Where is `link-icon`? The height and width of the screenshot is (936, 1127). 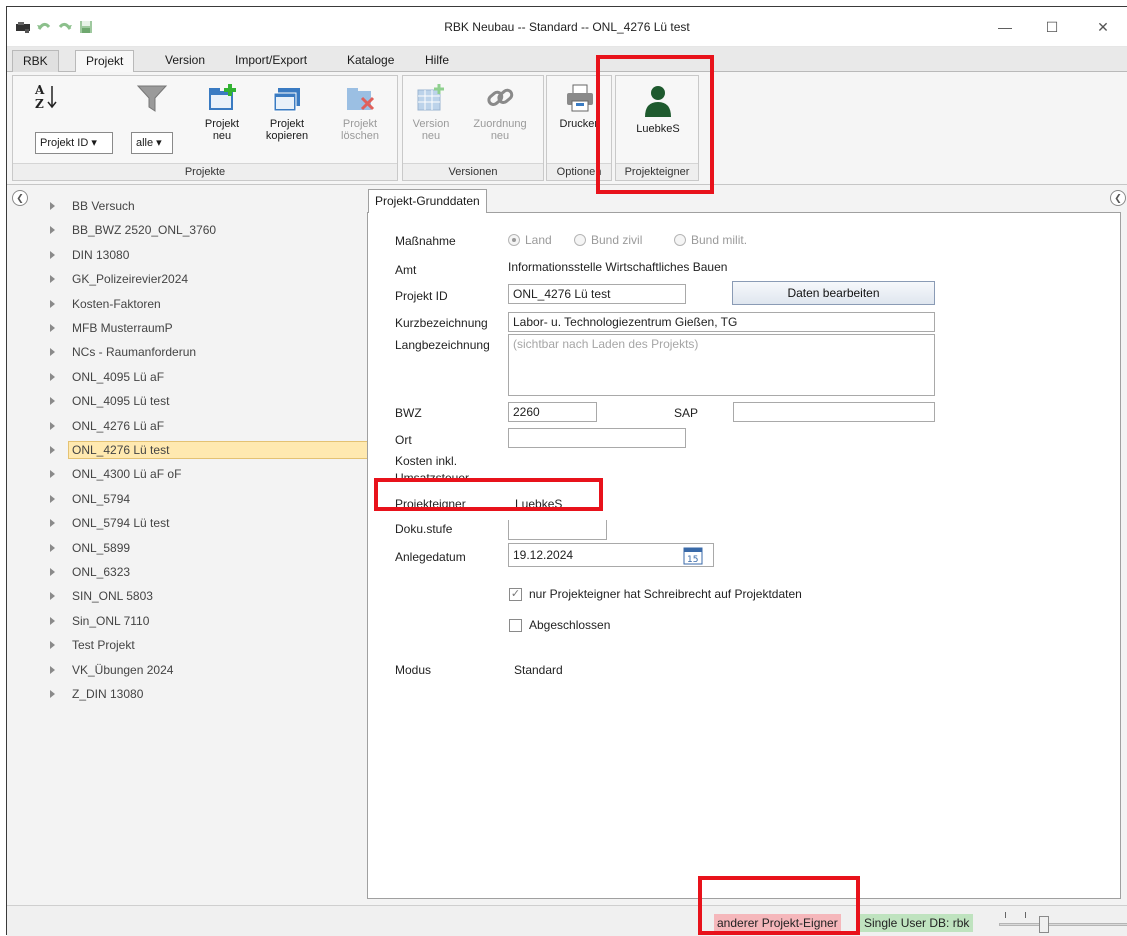 link-icon is located at coordinates (500, 97).